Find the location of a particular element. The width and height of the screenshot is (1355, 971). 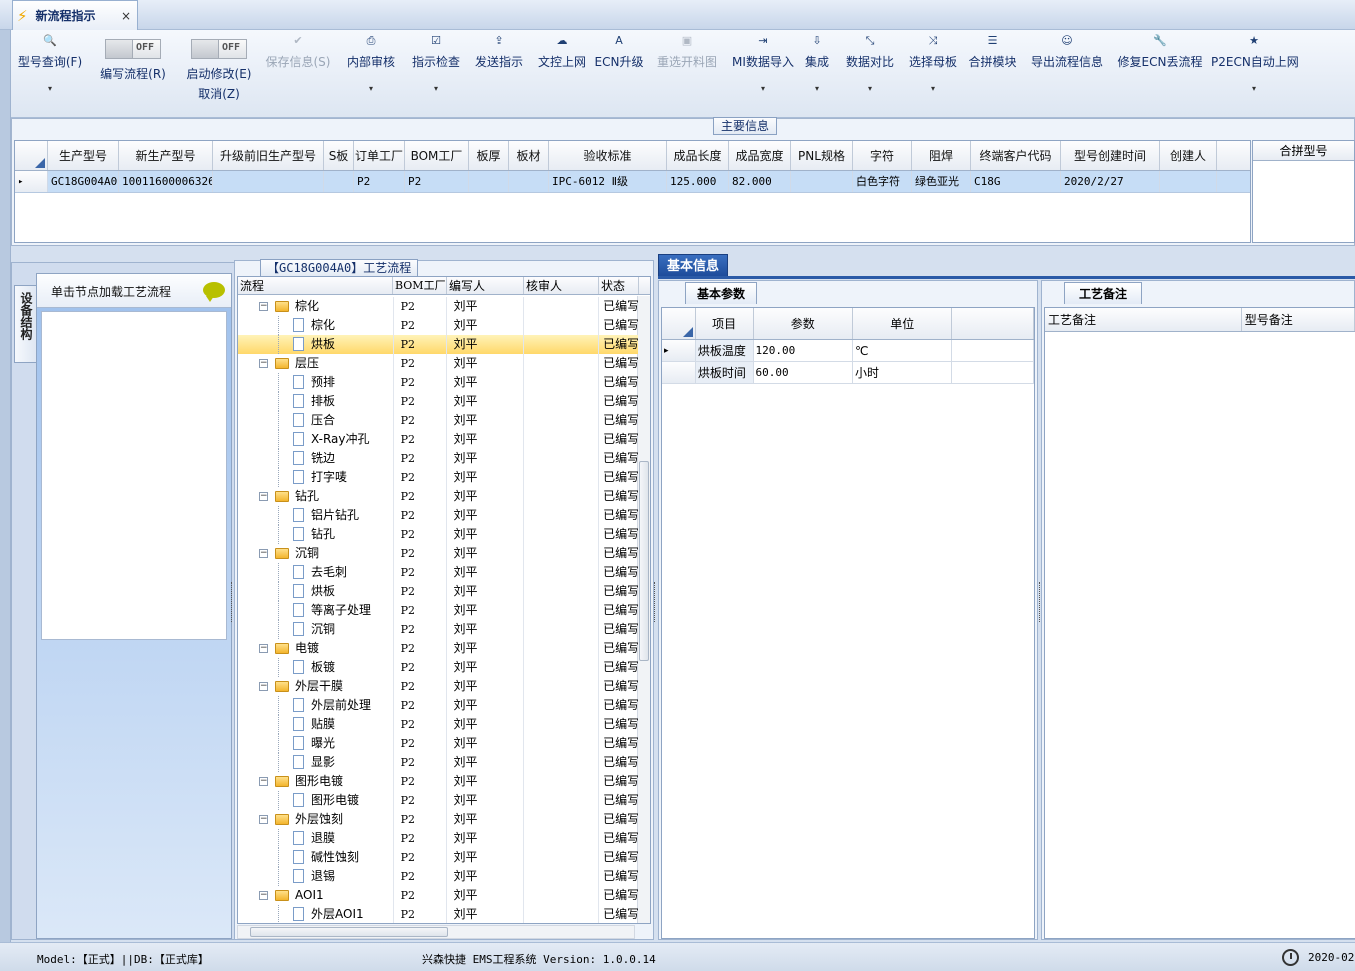

tree-row: 图形电镀 P2 刘平 已编写 is located at coordinates (438, 800).